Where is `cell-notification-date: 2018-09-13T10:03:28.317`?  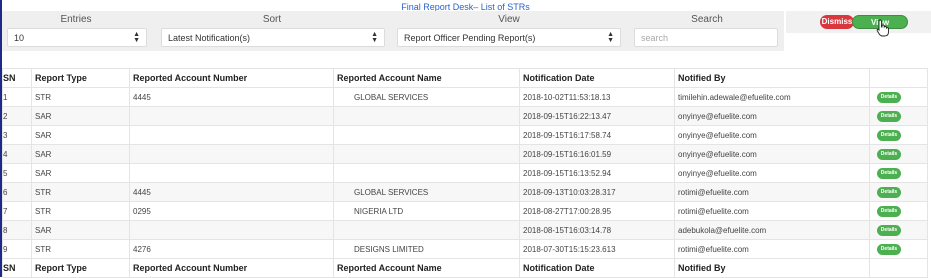 cell-notification-date: 2018-09-13T10:03:28.317 is located at coordinates (597, 192).